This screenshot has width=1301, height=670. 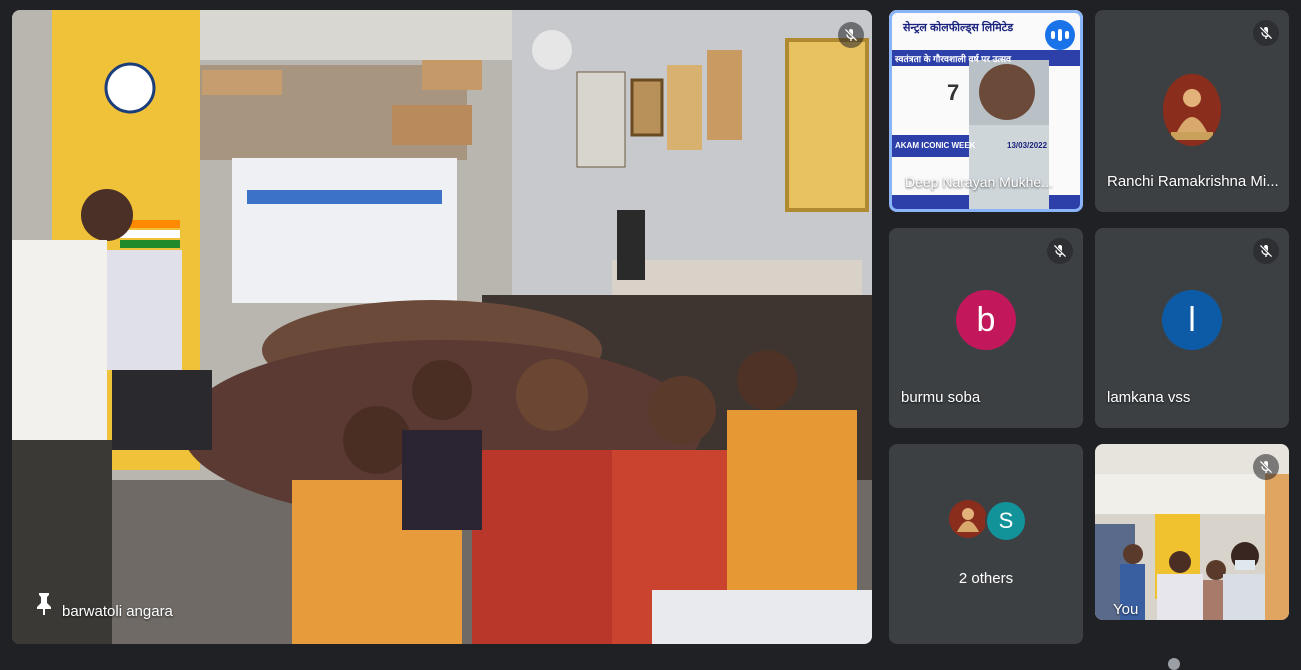 What do you see at coordinates (935, 145) in the screenshot?
I see `slide-badge: AKAM ICONIC WEEK` at bounding box center [935, 145].